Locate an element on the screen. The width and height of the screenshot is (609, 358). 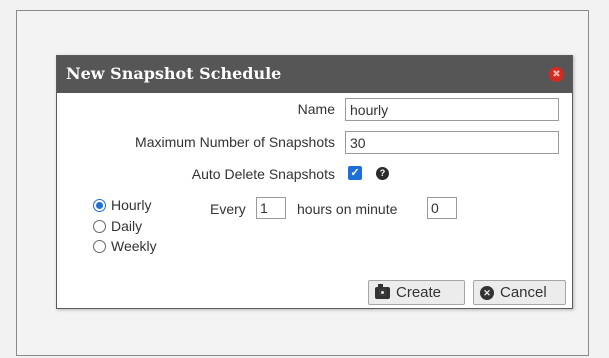
radio-hourly-button is located at coordinates (99, 205).